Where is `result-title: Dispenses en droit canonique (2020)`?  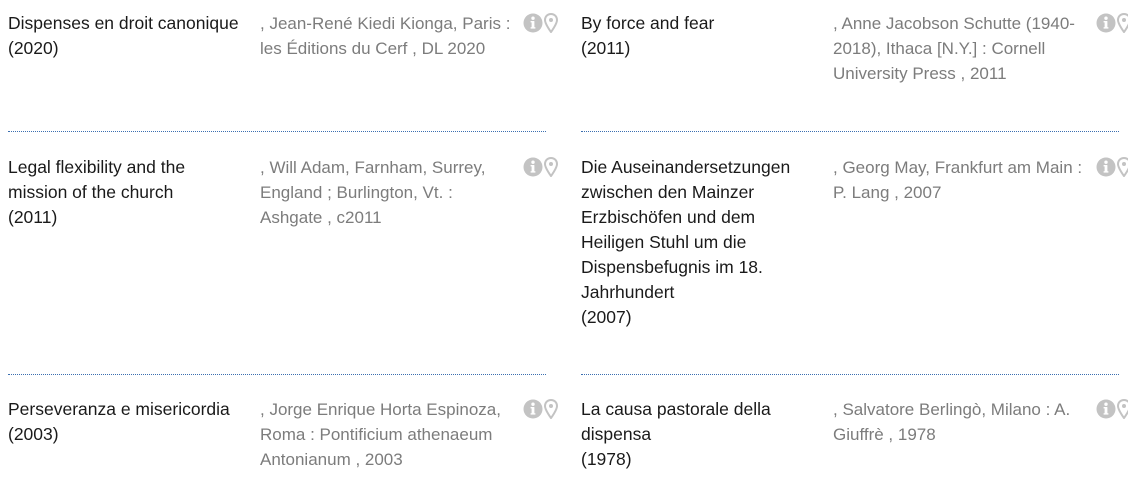
result-title: Dispenses en droit canonique (2020) is located at coordinates (128, 36).